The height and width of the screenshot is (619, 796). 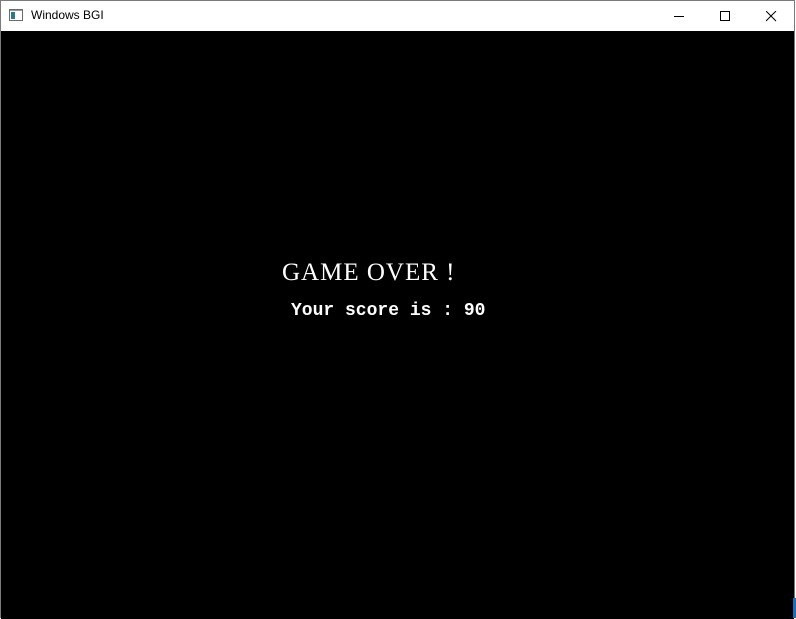 I want to click on close-button, so click(x=771, y=16).